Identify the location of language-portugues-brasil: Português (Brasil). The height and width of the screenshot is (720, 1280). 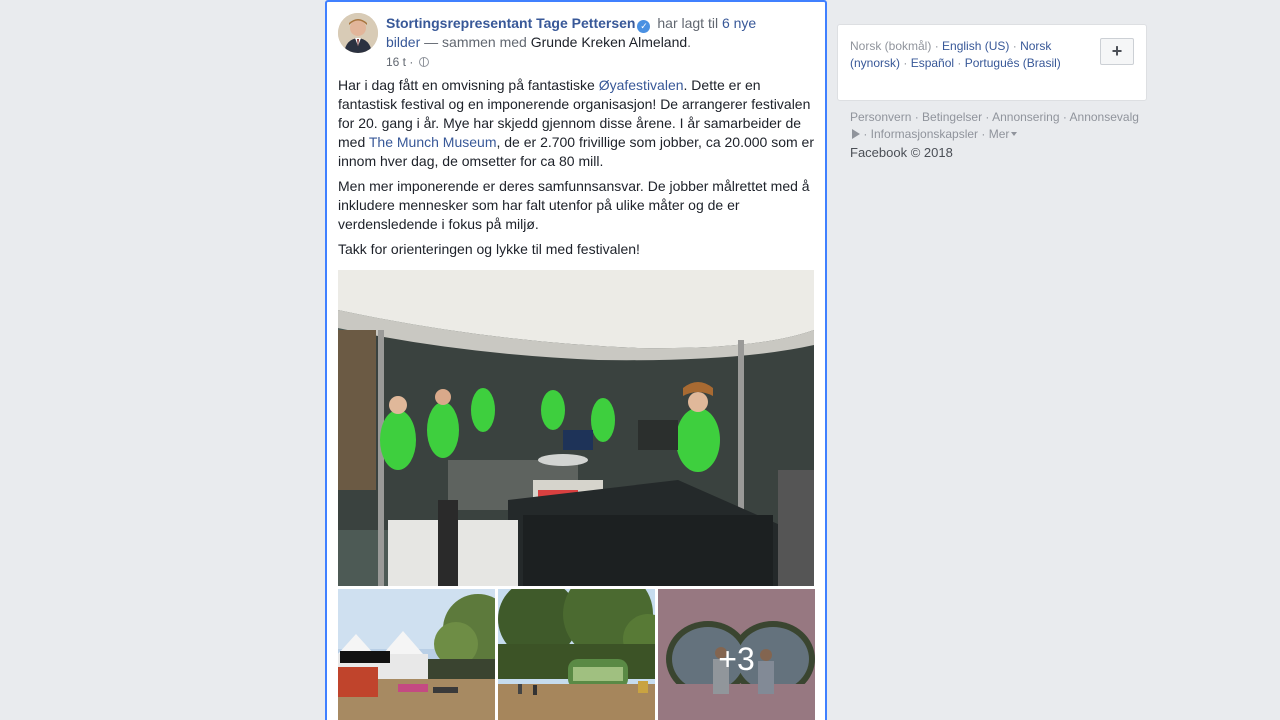
(1013, 63).